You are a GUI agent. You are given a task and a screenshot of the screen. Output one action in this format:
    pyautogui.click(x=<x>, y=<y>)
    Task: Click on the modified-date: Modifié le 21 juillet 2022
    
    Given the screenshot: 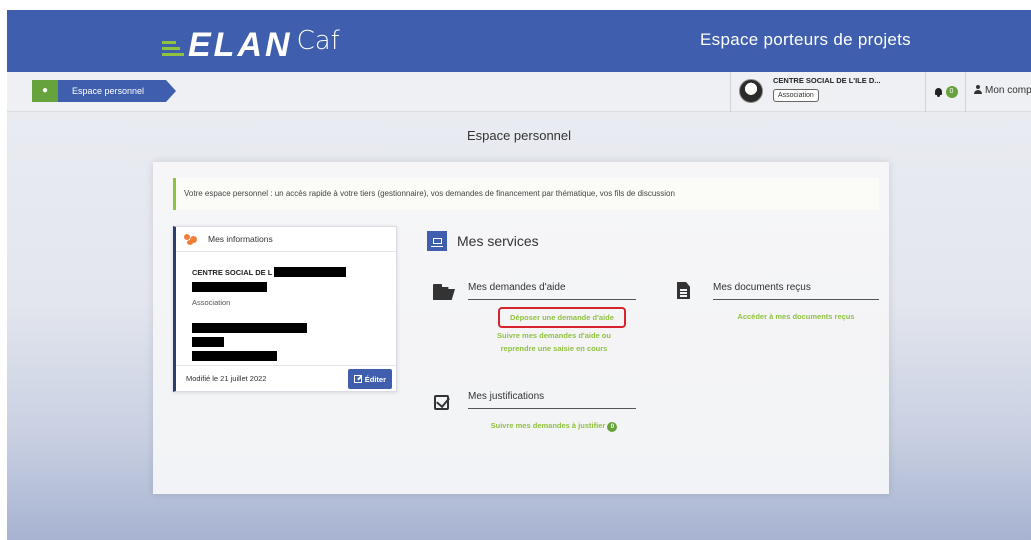 What is the action you would take?
    pyautogui.click(x=226, y=378)
    